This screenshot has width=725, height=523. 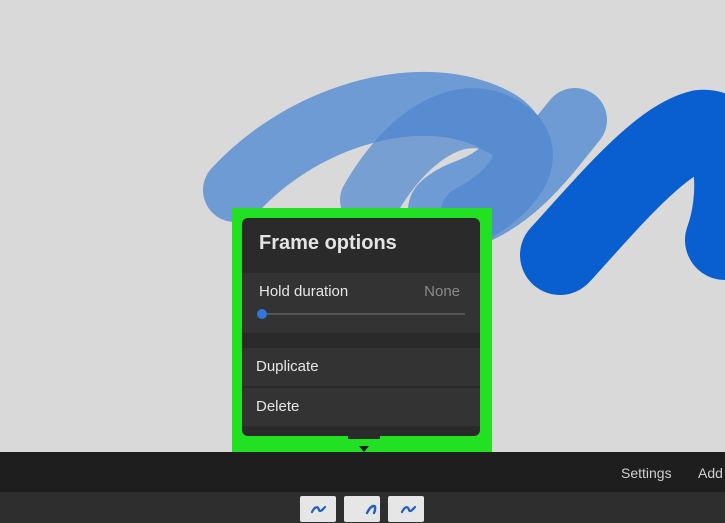 I want to click on frame-timeline, so click(x=362, y=507).